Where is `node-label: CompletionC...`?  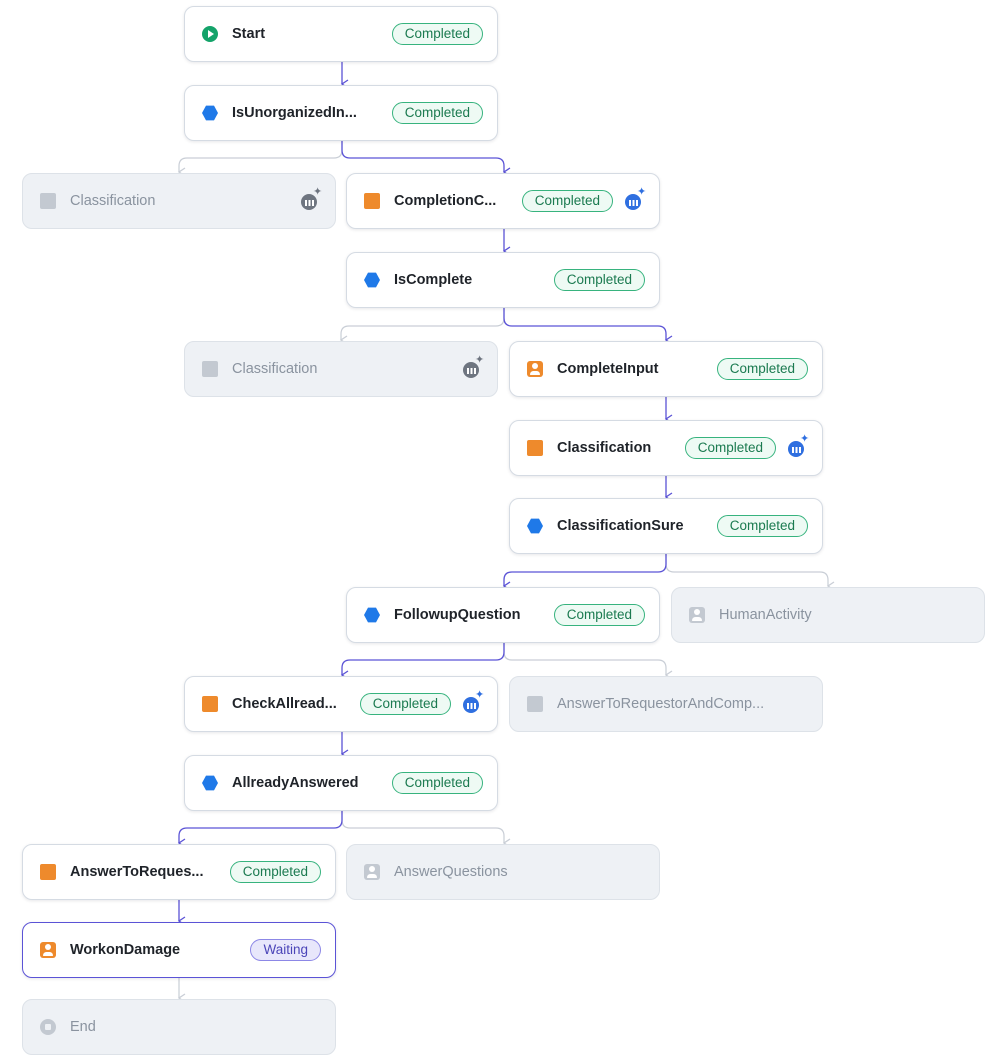
node-label: CompletionC... is located at coordinates (445, 201).